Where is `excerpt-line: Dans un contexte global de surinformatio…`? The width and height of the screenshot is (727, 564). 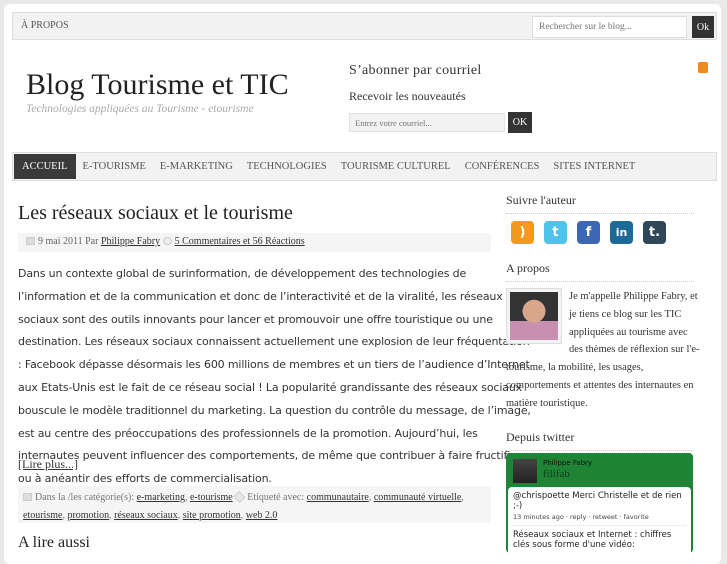
excerpt-line: Dans un contexte global de surinformatio… is located at coordinates (242, 273).